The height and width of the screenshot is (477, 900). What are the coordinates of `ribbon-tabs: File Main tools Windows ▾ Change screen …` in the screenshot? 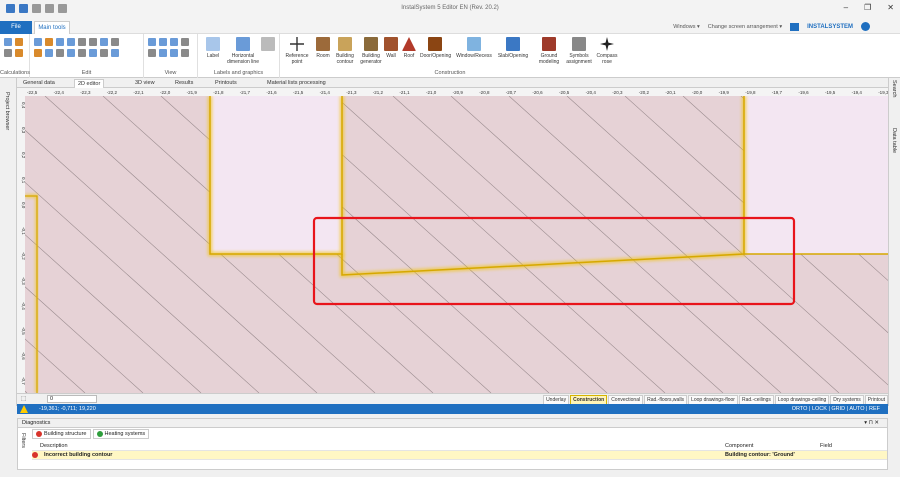 It's located at (450, 26).